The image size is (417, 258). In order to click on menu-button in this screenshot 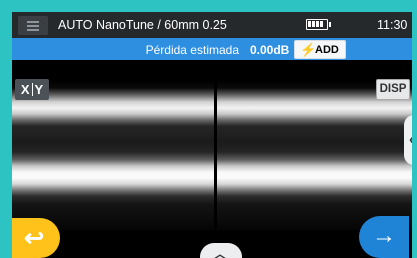, I will do `click(33, 25)`.